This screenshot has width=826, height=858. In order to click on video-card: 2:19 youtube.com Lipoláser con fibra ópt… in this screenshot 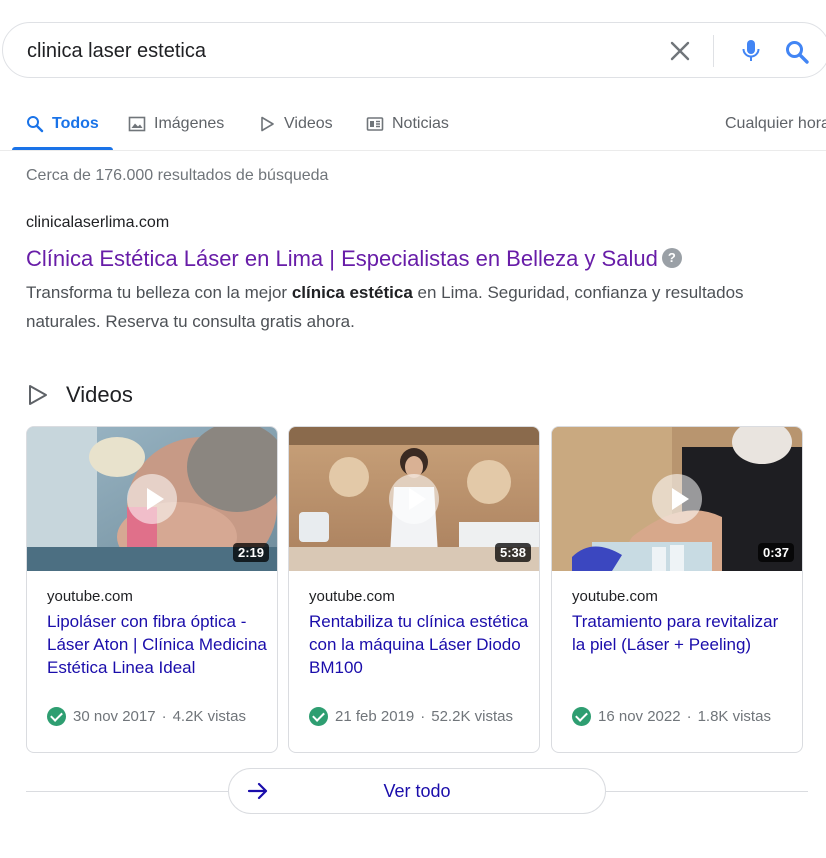, I will do `click(152, 589)`.